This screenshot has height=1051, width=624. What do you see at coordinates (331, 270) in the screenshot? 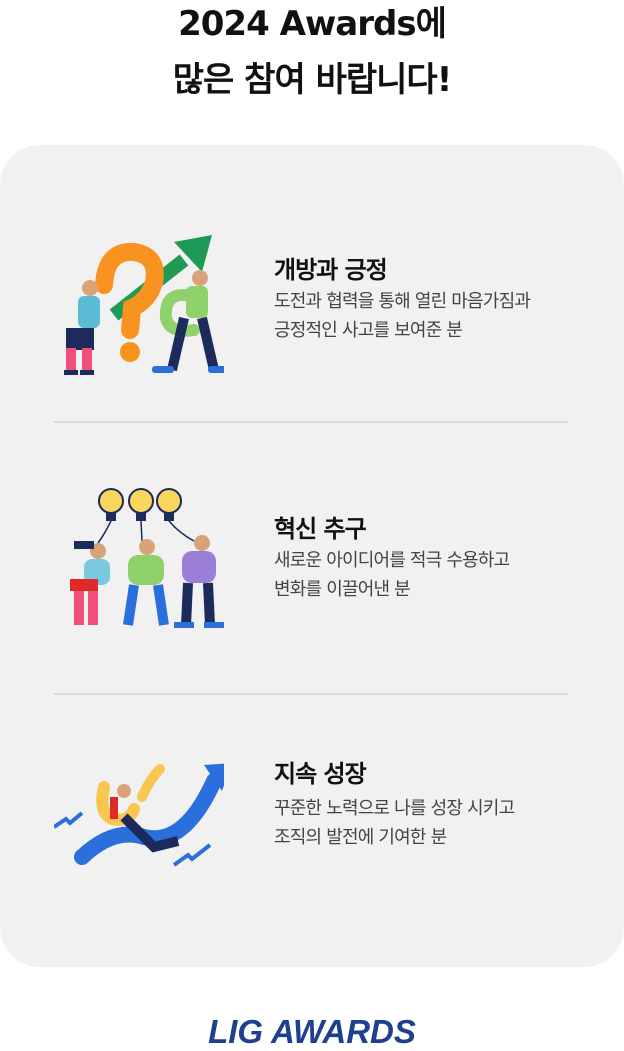
I see `award-title: 개방과 긍정` at bounding box center [331, 270].